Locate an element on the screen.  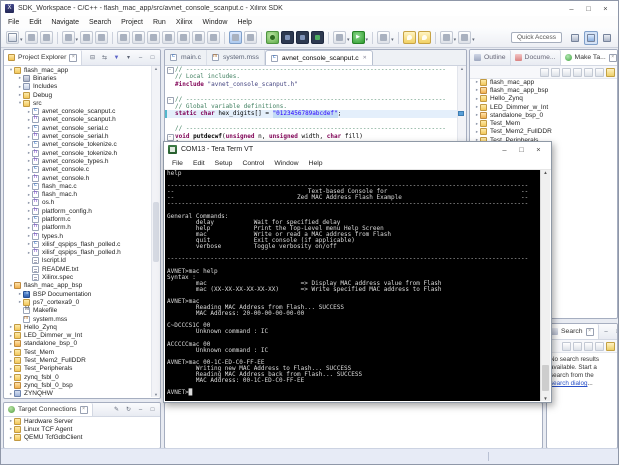
search-dialog-link: search dialog is located at coordinates (568, 383).